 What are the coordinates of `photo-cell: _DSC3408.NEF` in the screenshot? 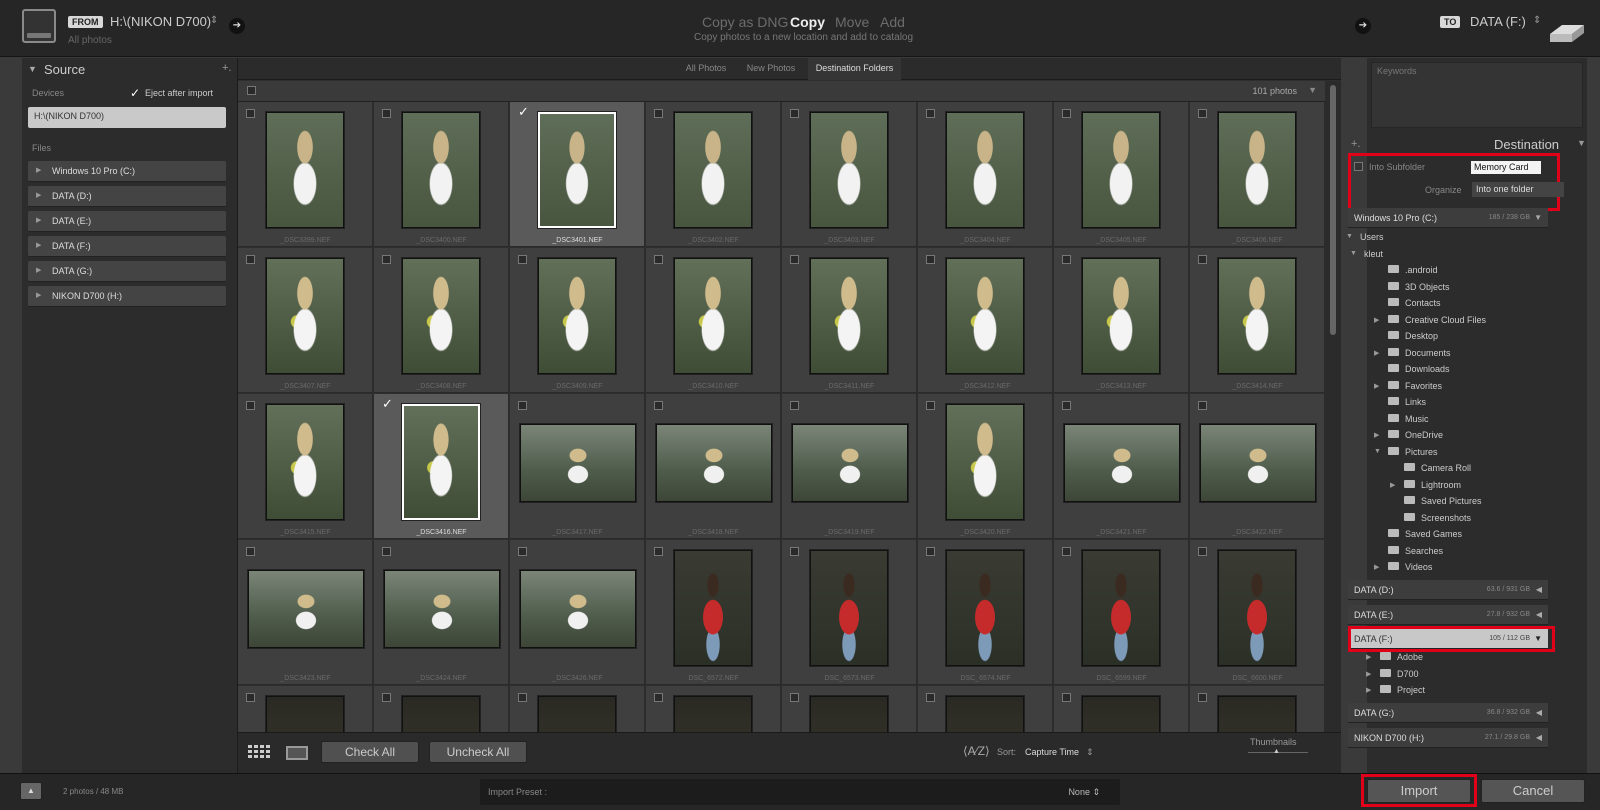 It's located at (441, 320).